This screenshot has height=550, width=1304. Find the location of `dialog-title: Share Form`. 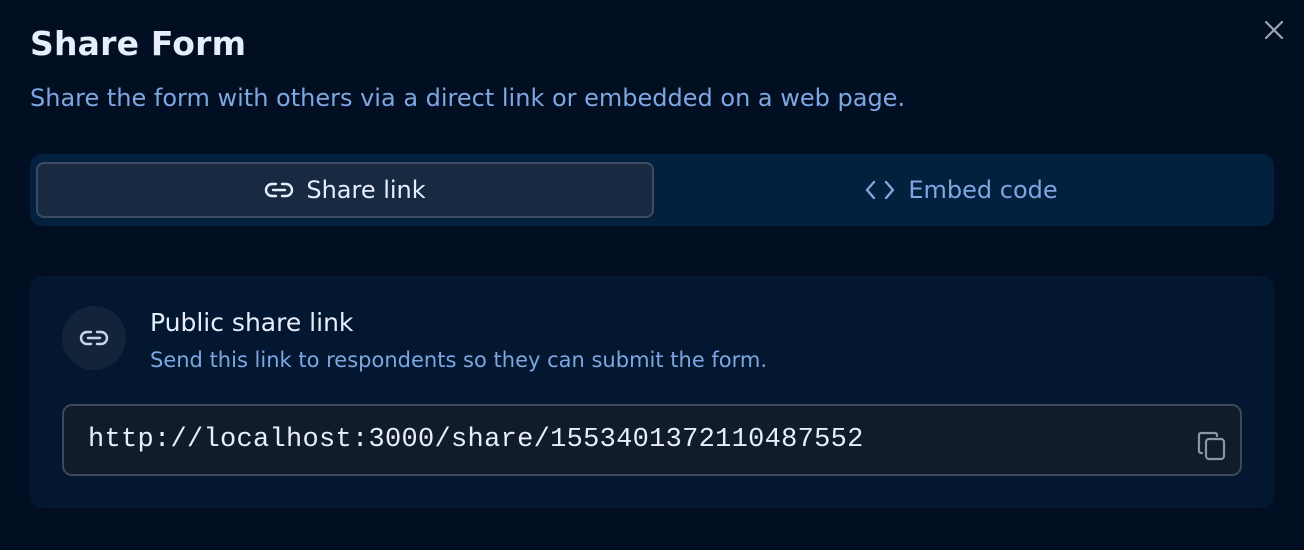

dialog-title: Share Form is located at coordinates (138, 43).